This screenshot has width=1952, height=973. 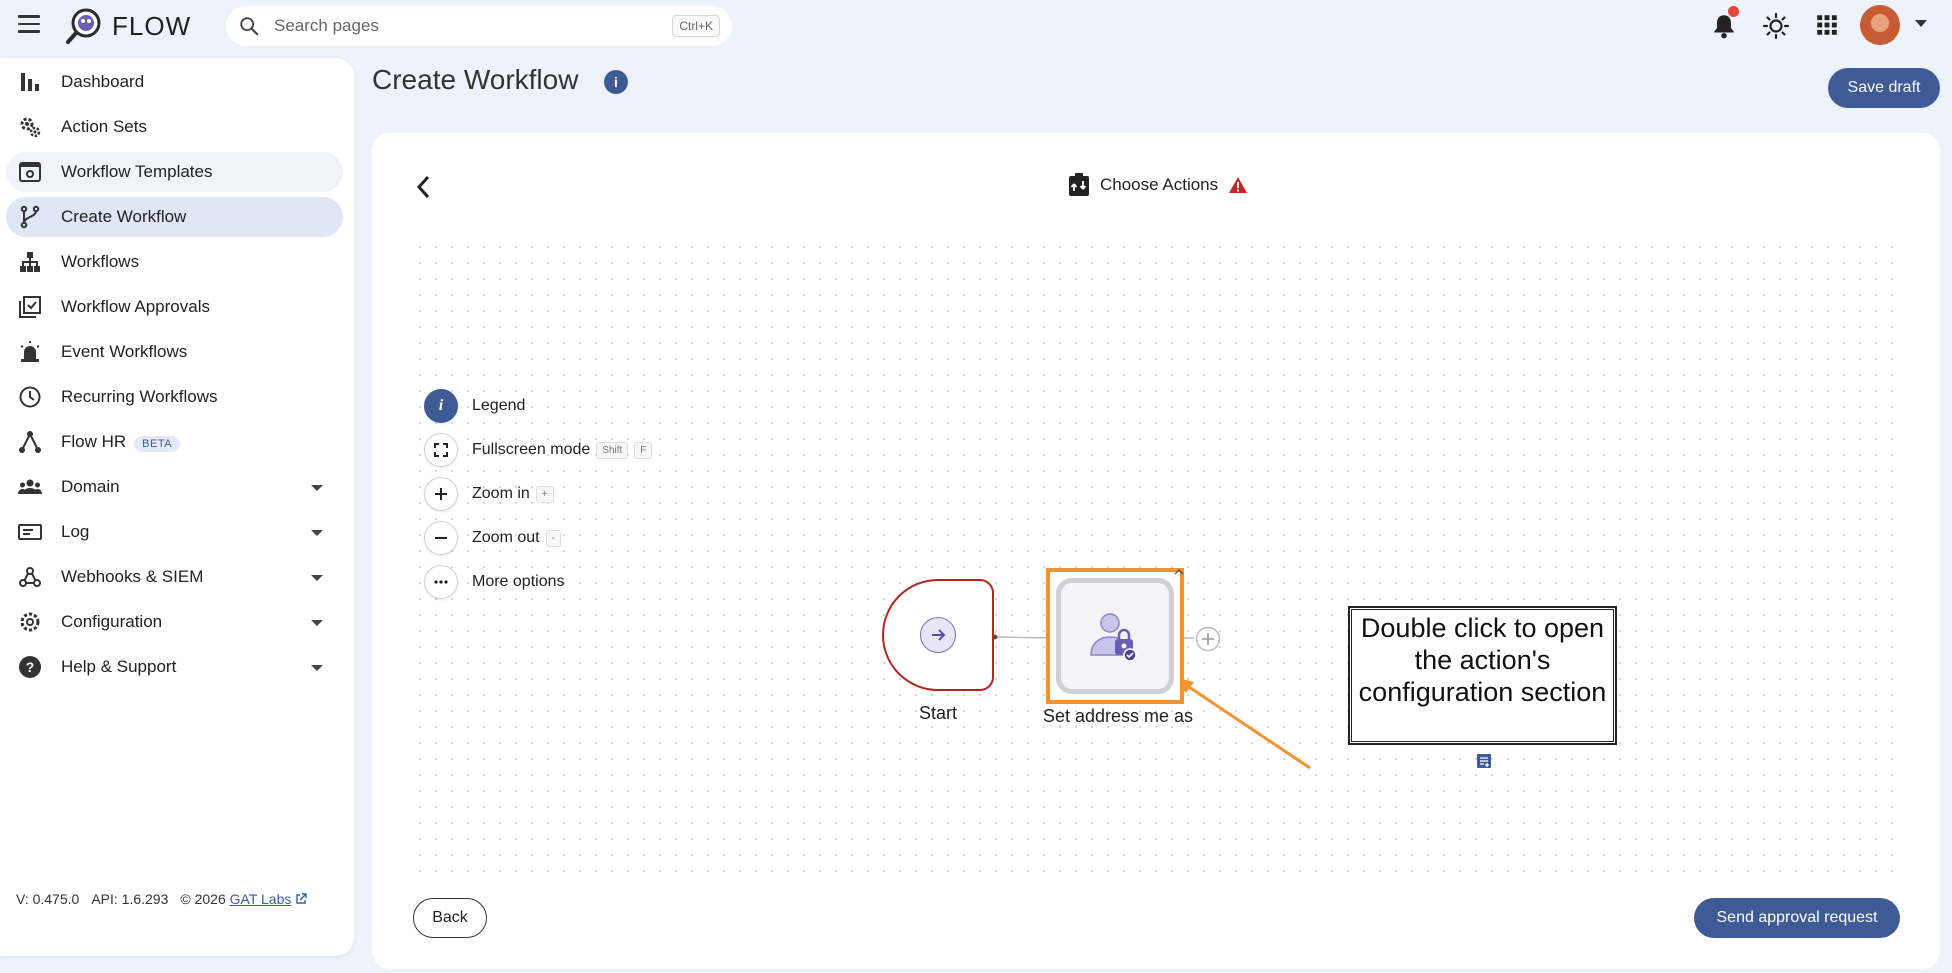 I want to click on clock-icon, so click(x=30, y=397).